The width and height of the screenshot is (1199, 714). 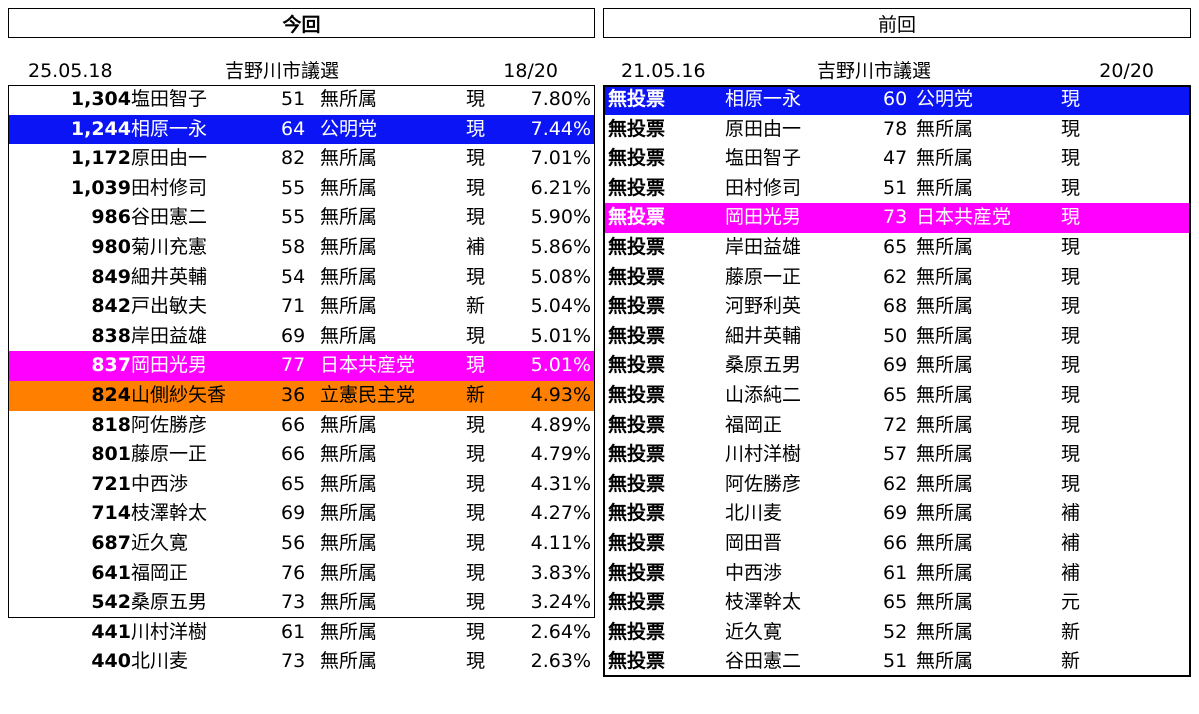 What do you see at coordinates (560, 542) in the screenshot?
I see `candidate-vote-share: 4.11%` at bounding box center [560, 542].